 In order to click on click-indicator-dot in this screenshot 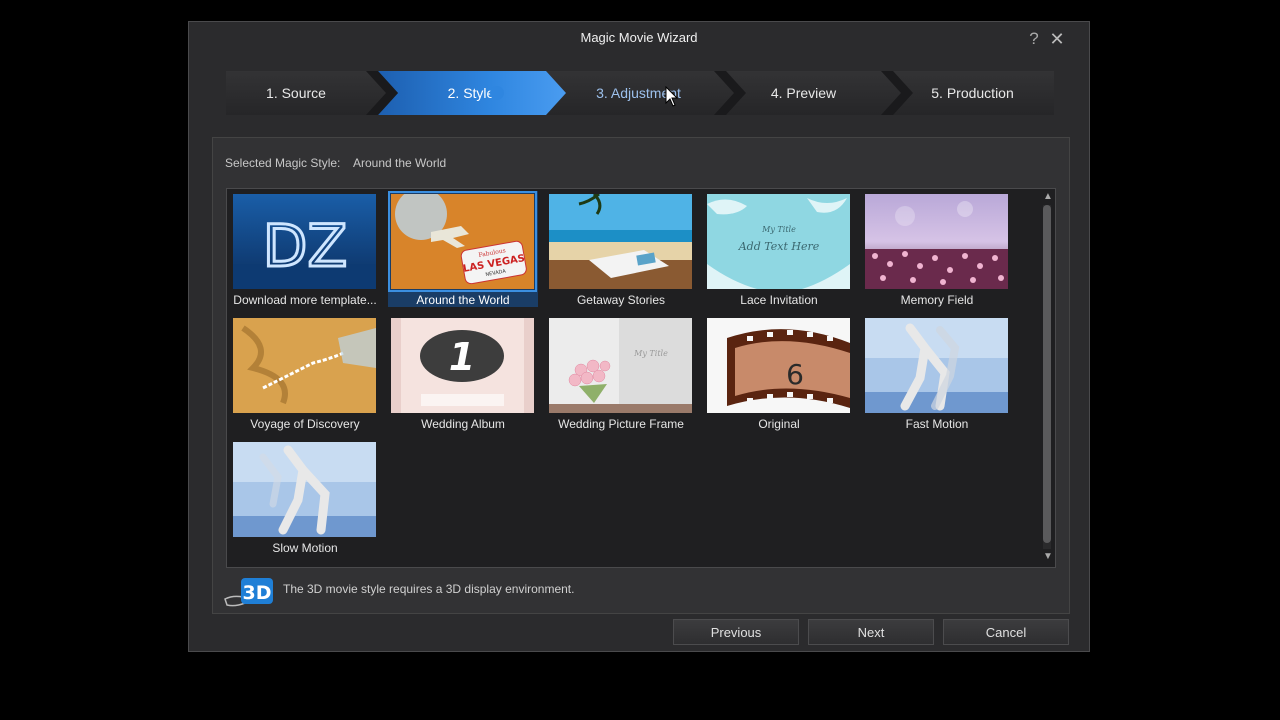, I will do `click(497, 93)`.